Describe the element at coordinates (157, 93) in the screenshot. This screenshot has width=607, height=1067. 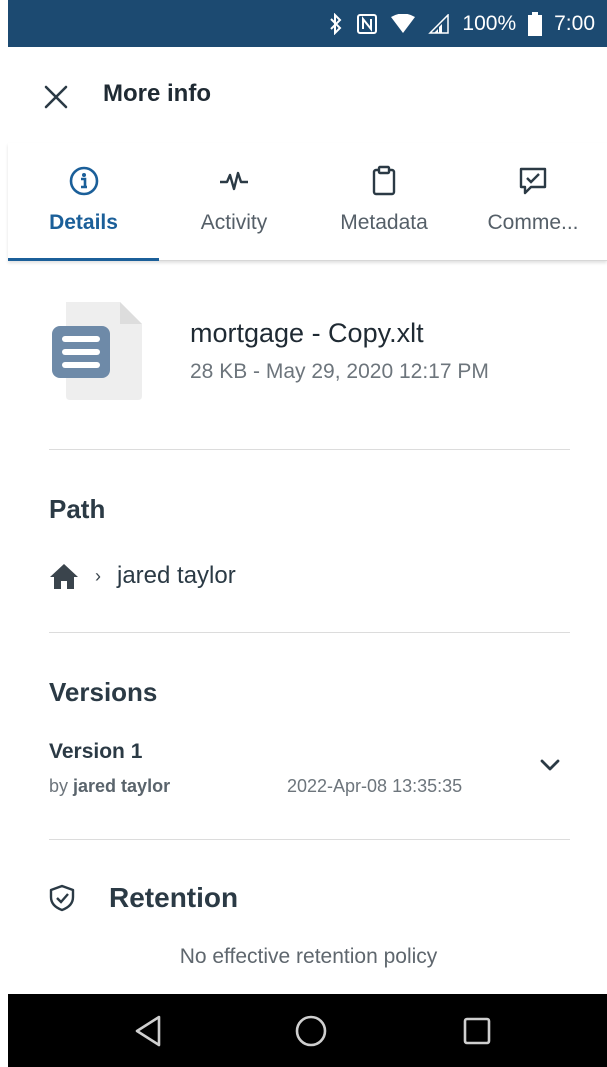
I see `page-title: More info` at that location.